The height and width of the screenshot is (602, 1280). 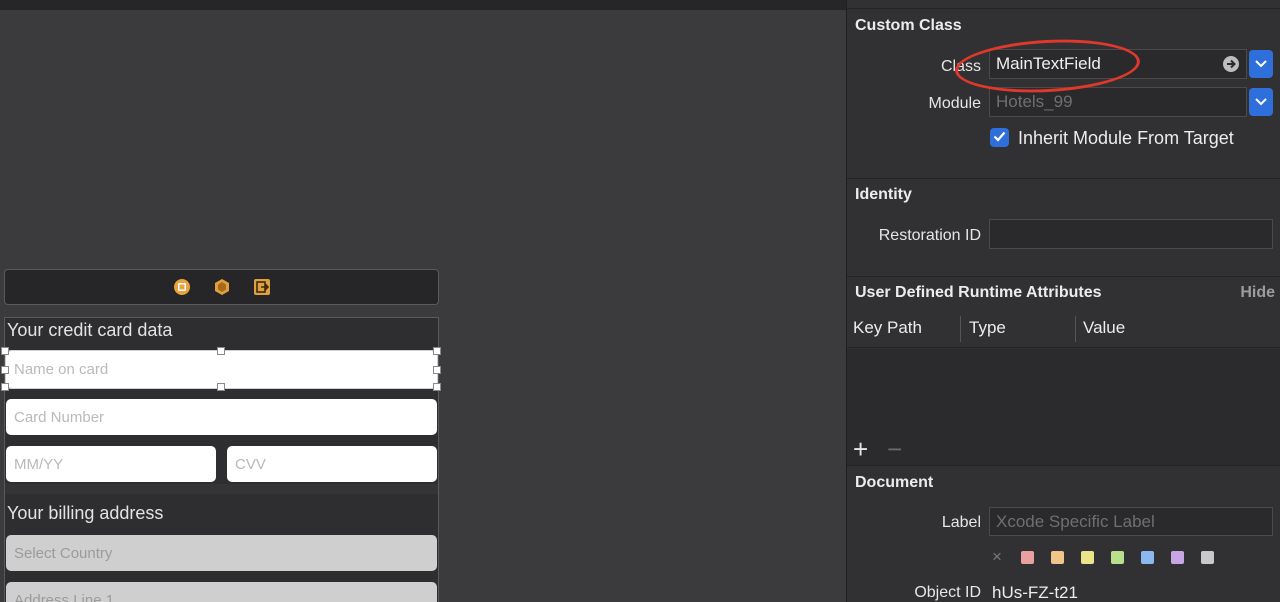 I want to click on inherit-module-checkbox, so click(x=999, y=137).